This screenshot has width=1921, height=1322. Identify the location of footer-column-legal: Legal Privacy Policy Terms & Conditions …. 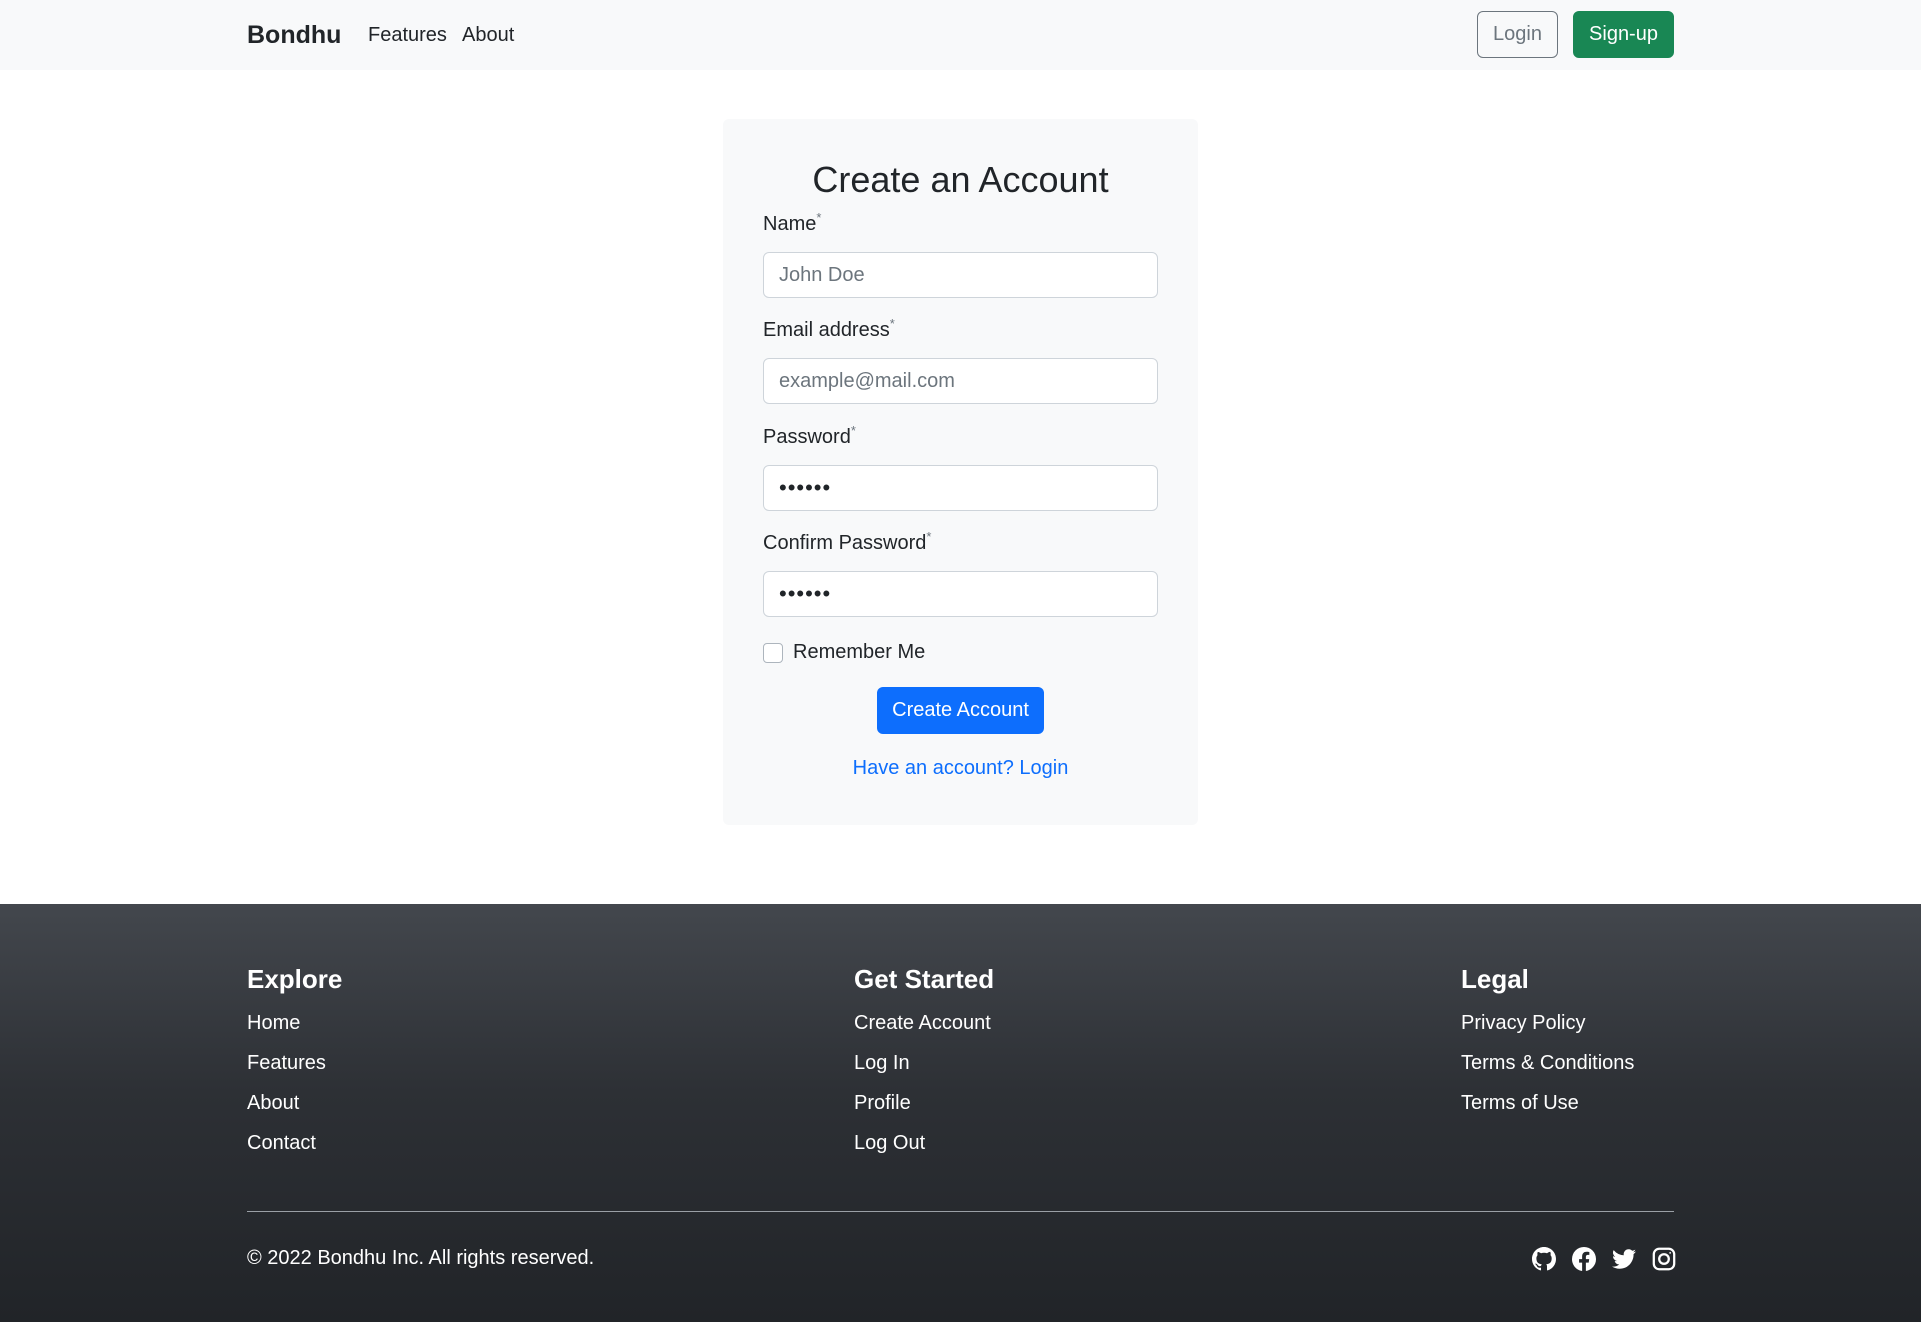
(1547, 1043).